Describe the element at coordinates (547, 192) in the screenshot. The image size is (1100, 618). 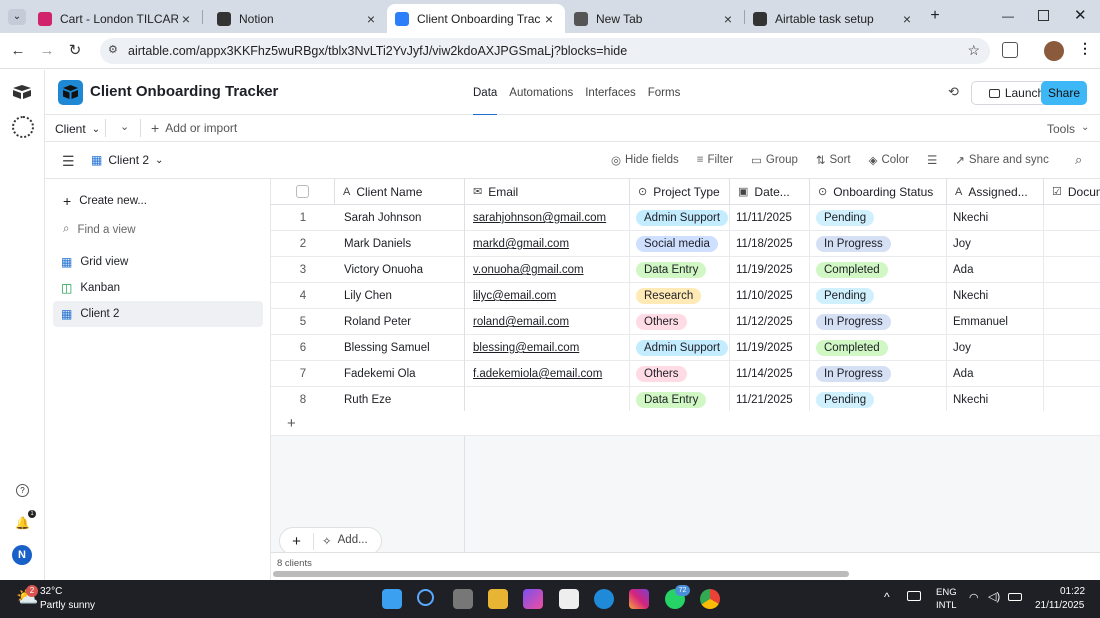
I see `column-header: ✉ Email` at that location.